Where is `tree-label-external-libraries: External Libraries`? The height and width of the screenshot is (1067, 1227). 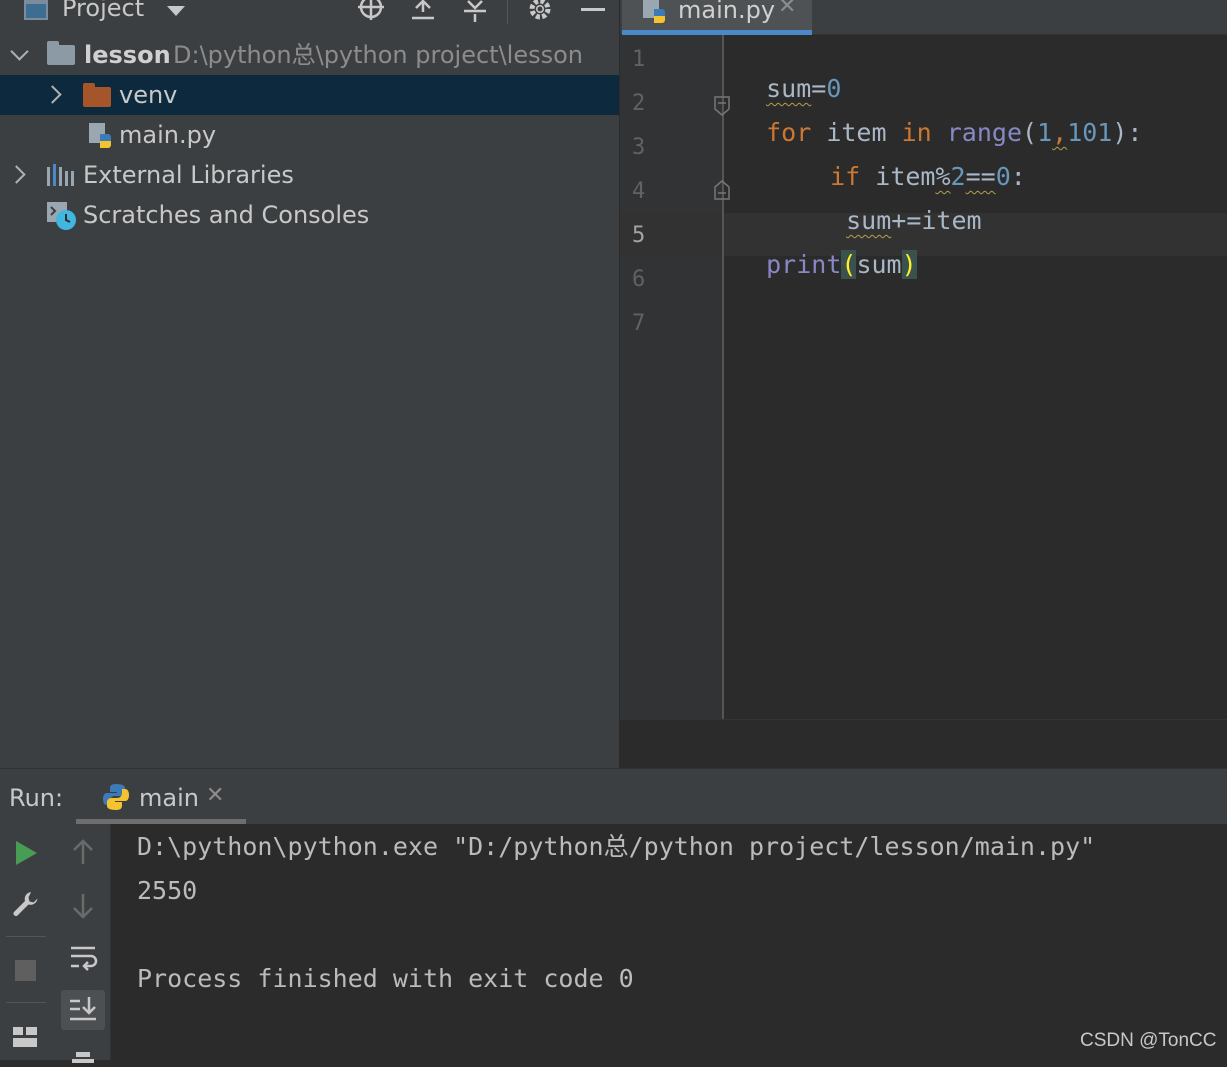
tree-label-external-libraries: External Libraries is located at coordinates (188, 175).